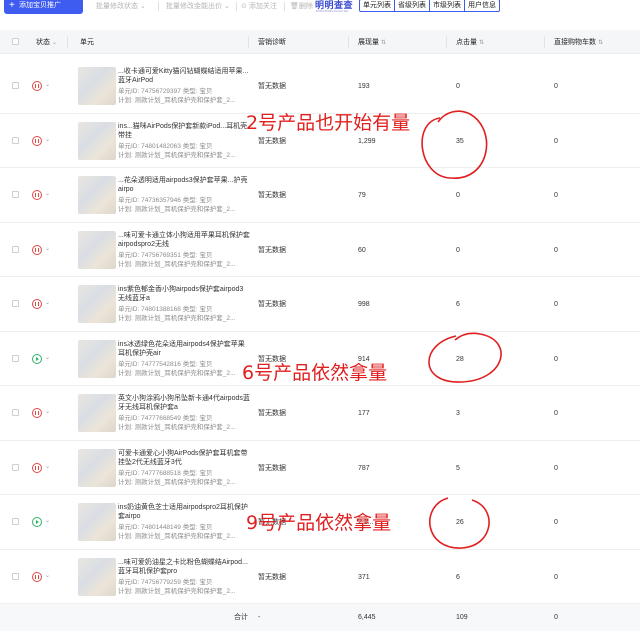 The image size is (640, 631). I want to click on impressions-value: 177, so click(364, 414).